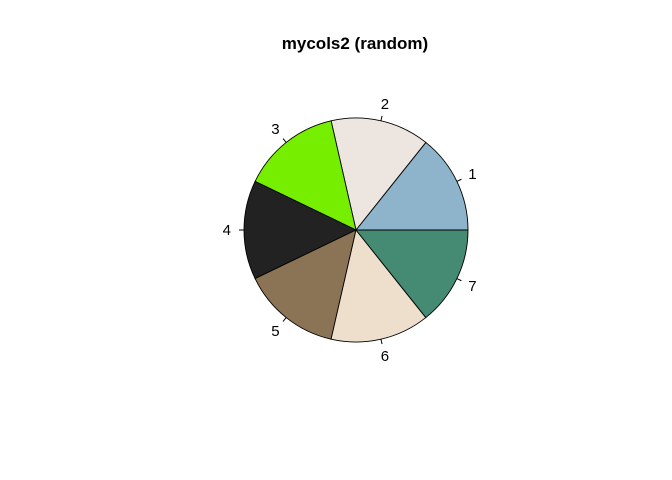 The height and width of the screenshot is (480, 672). I want to click on pie-label-3: 3, so click(275, 129).